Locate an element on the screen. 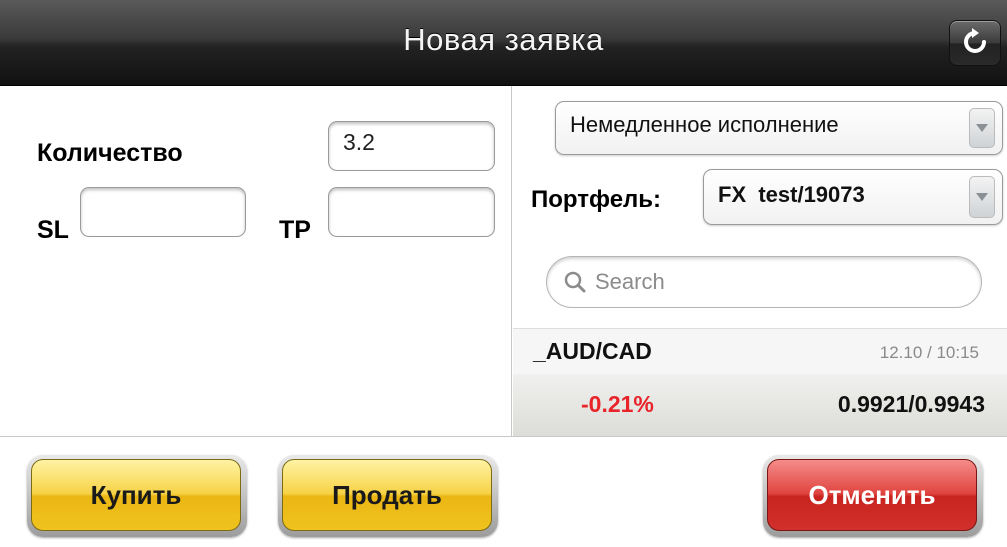  execution-type-select: Немедленное исполнение is located at coordinates (779, 128).